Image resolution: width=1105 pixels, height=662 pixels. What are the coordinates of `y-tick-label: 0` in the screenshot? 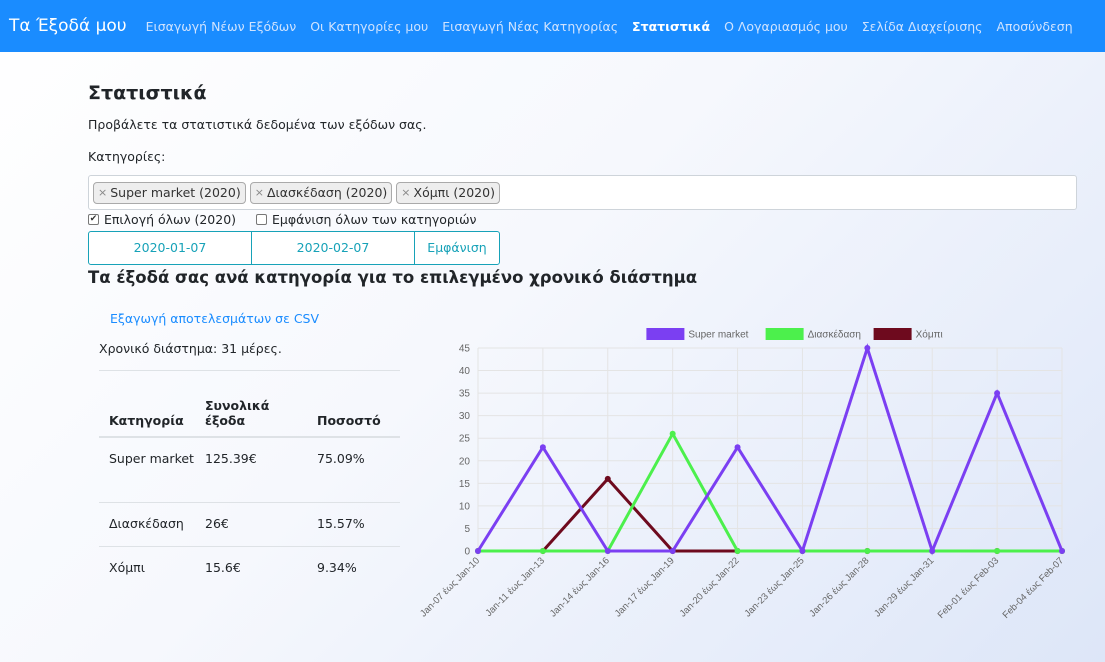 It's located at (467, 552).